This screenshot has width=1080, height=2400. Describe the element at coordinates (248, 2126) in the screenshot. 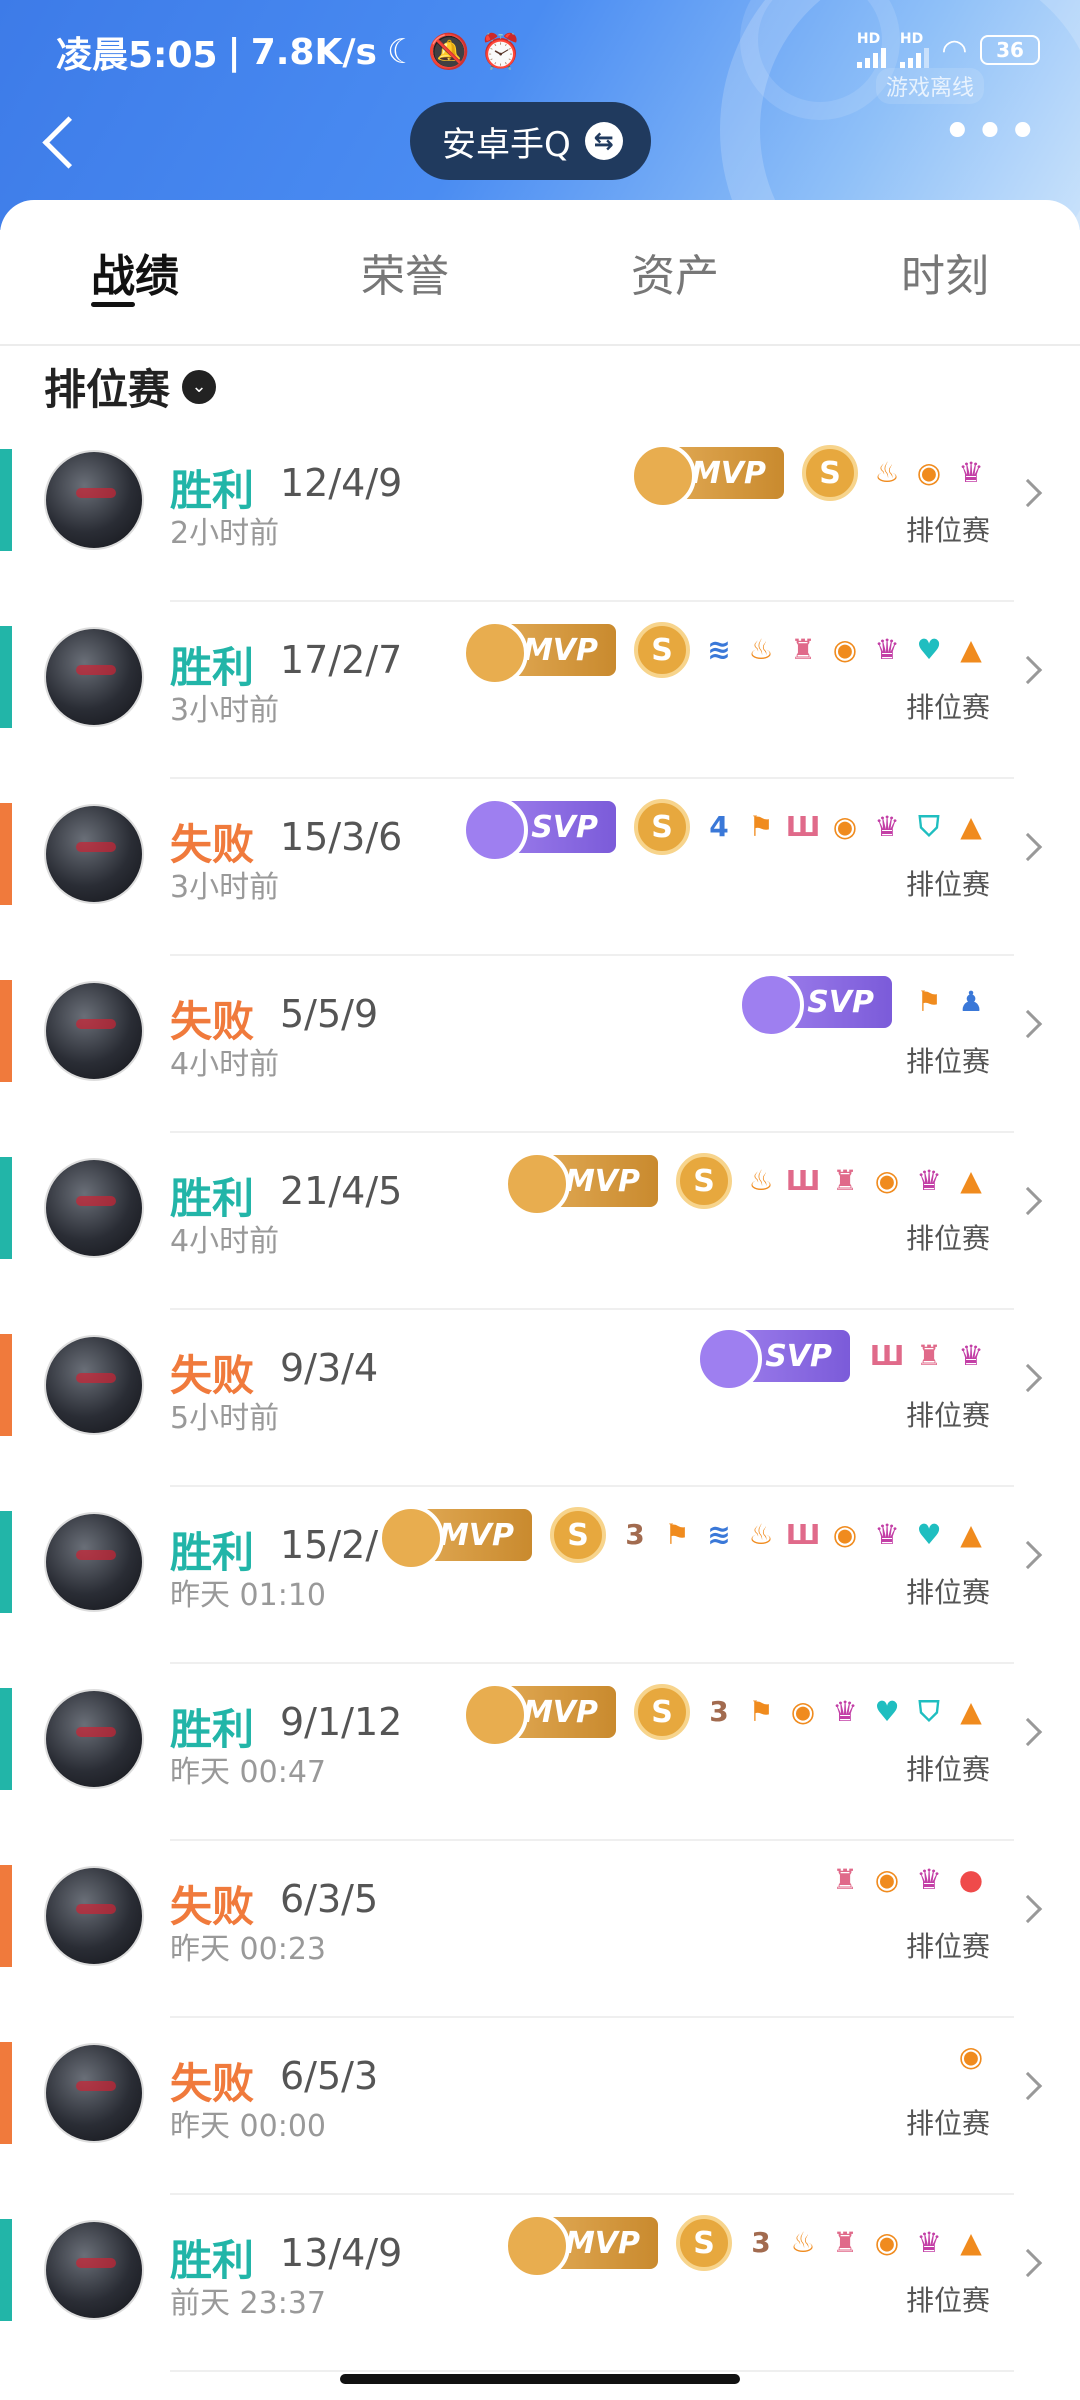

I see `match-time: 昨天 00:00` at that location.